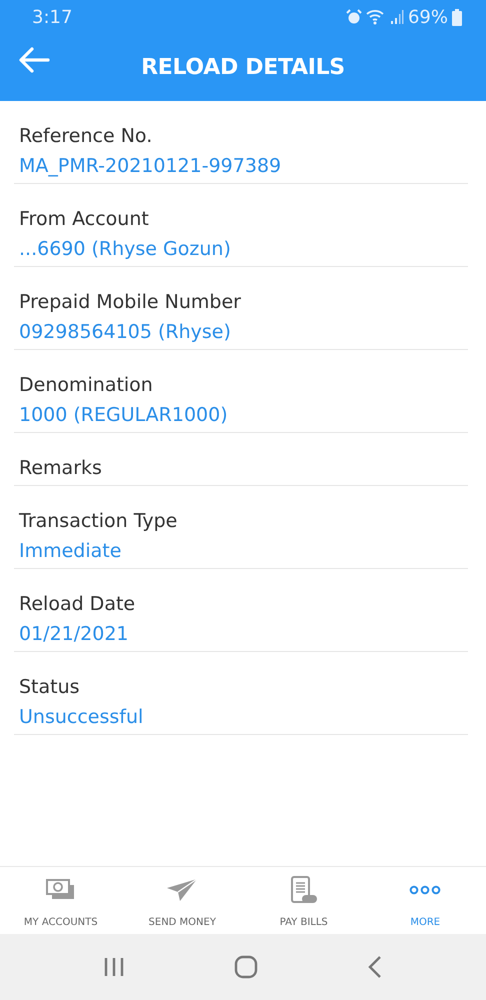  What do you see at coordinates (150, 166) in the screenshot?
I see `field-value: MA_PMR-20210121-997389` at bounding box center [150, 166].